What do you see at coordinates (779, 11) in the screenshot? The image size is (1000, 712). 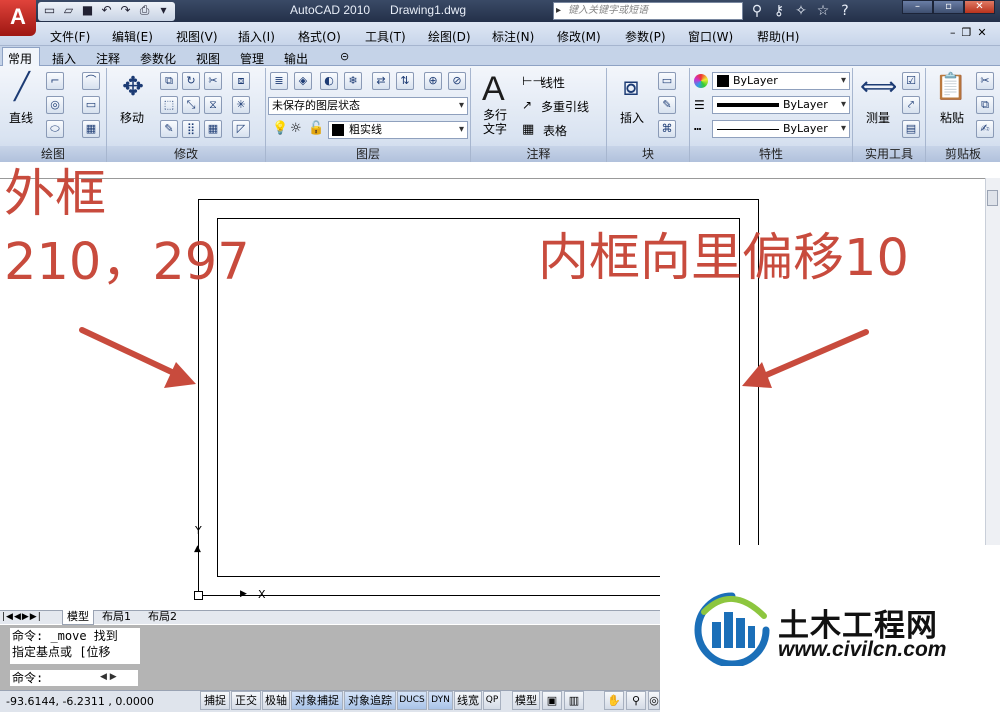 I see `key-icon: ⚷` at bounding box center [779, 11].